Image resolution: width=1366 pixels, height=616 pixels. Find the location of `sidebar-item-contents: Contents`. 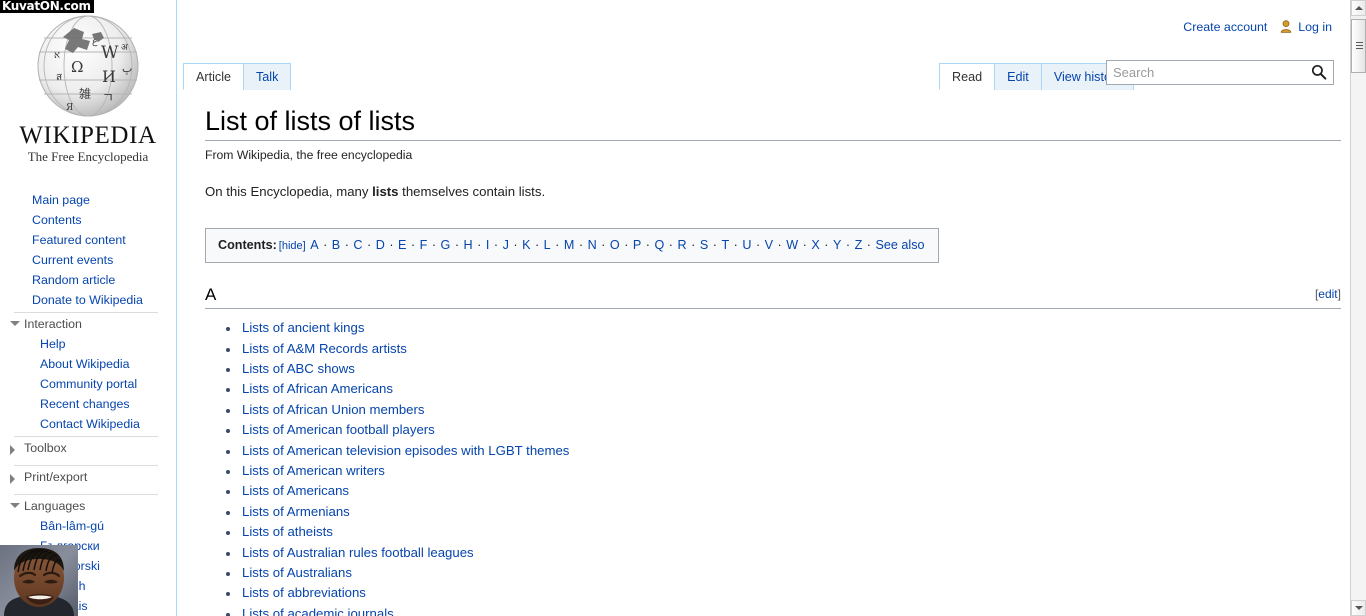

sidebar-item-contents: Contents is located at coordinates (102, 220).